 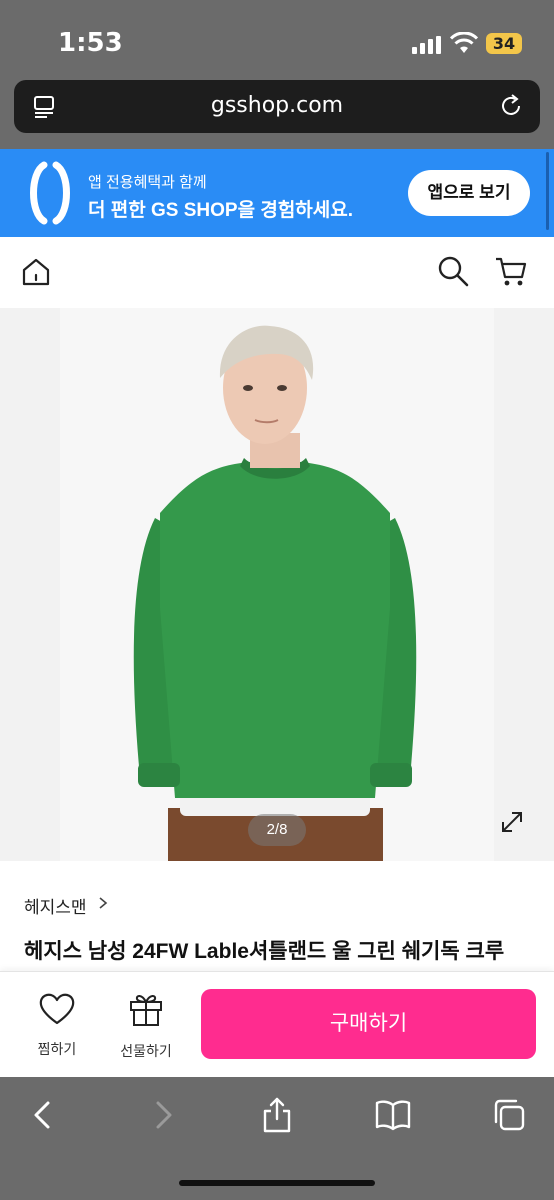 I want to click on banner-scroll-indicator, so click(x=547, y=191).